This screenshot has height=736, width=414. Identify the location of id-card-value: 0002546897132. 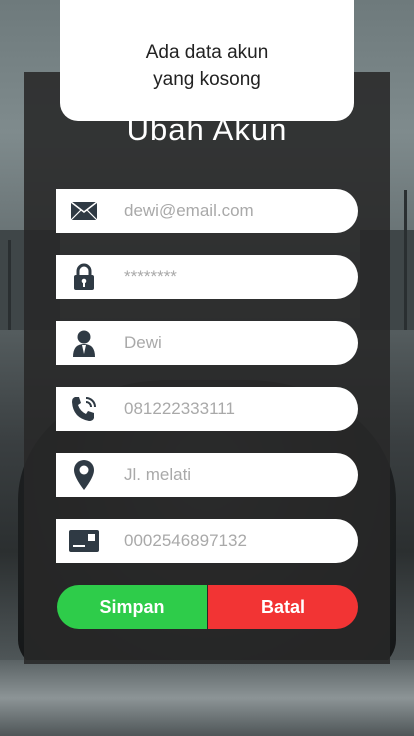
(185, 540).